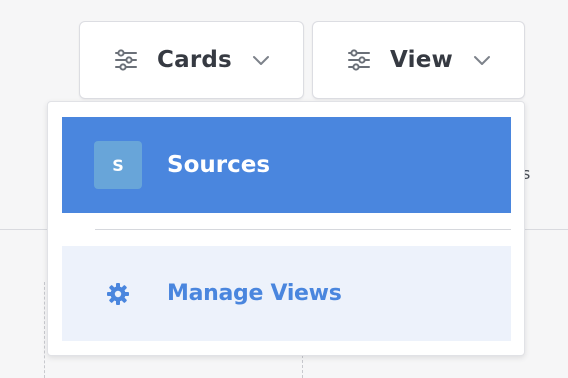 The image size is (568, 378). Describe the element at coordinates (219, 165) in the screenshot. I see `menu-item-label: Sources` at that location.